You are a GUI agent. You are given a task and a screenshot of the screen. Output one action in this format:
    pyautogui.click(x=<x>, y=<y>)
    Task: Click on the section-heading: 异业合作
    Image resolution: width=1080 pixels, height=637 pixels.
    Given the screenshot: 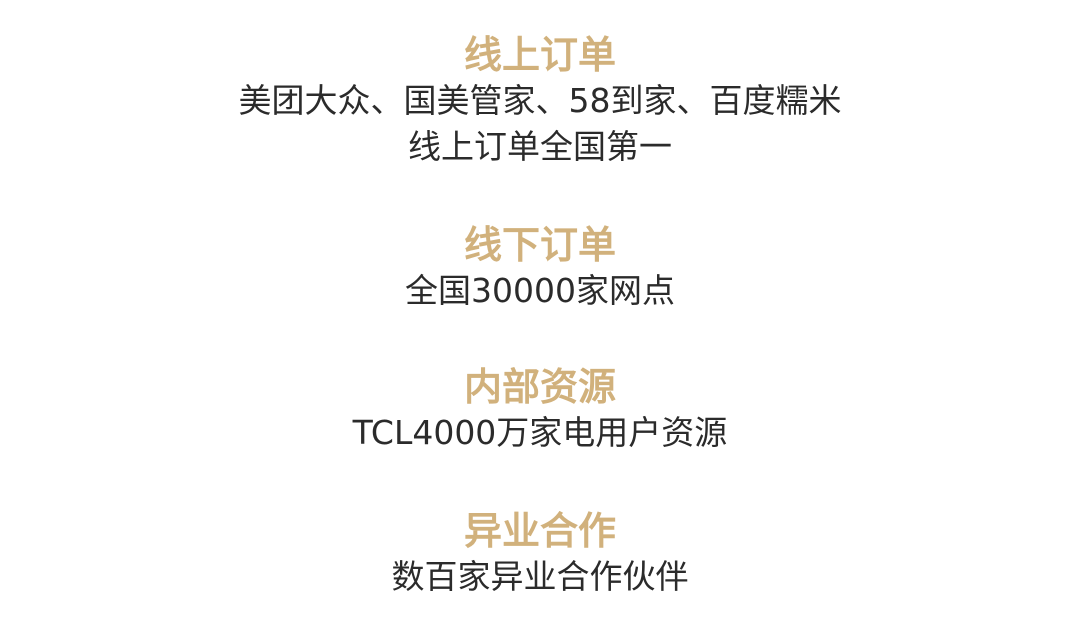 What is the action you would take?
    pyautogui.click(x=539, y=531)
    